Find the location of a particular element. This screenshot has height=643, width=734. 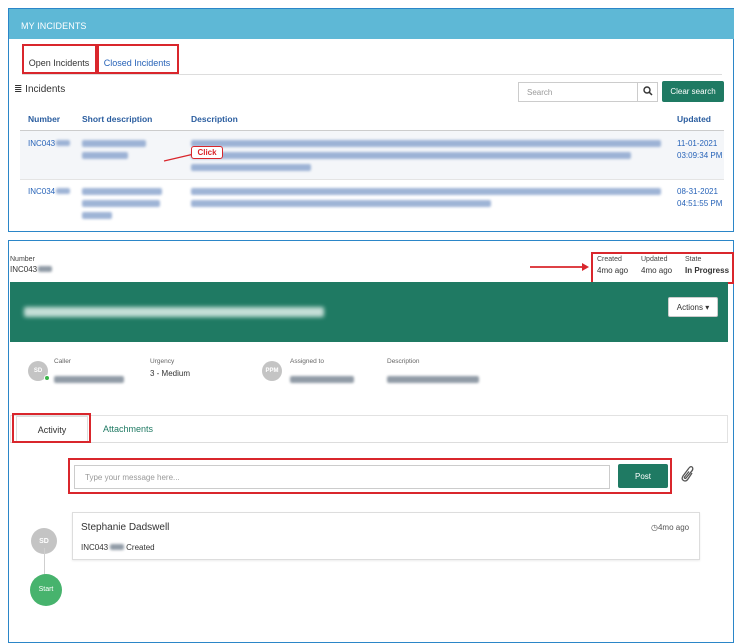

urgency-value: 3 - Medium is located at coordinates (170, 373).